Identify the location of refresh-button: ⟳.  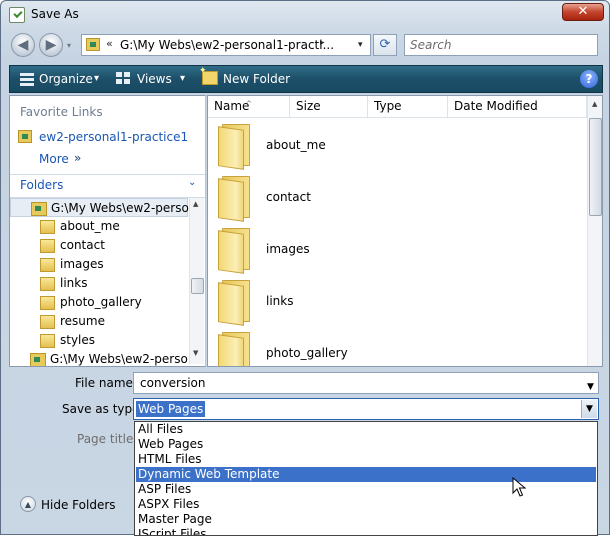
(385, 45).